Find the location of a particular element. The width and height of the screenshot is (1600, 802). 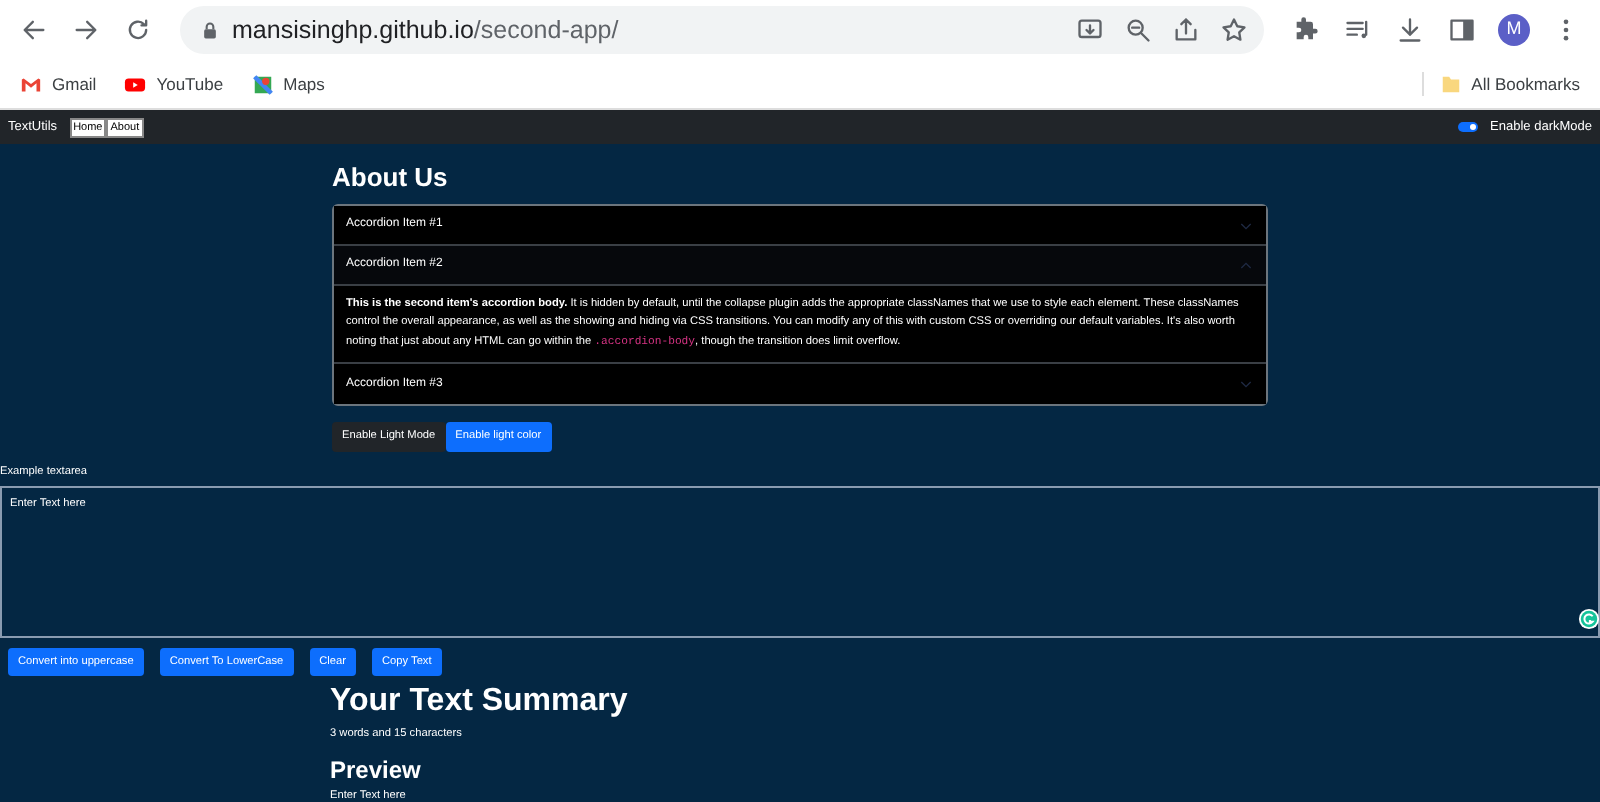

install-icon is located at coordinates (1090, 30).